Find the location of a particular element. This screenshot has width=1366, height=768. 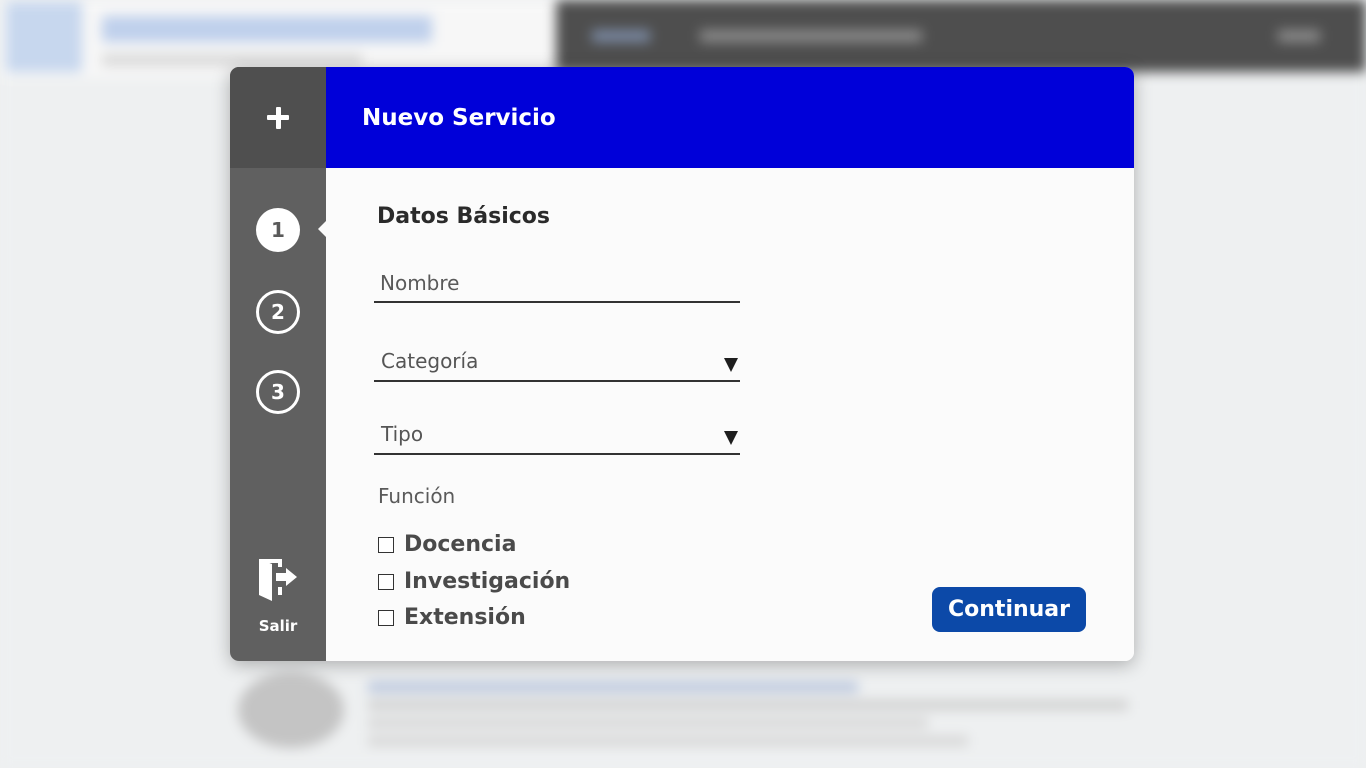

modal-header: Nuevo Servicio is located at coordinates (730, 117).